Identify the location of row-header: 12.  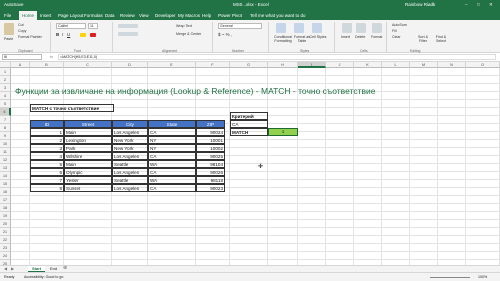
(5, 160).